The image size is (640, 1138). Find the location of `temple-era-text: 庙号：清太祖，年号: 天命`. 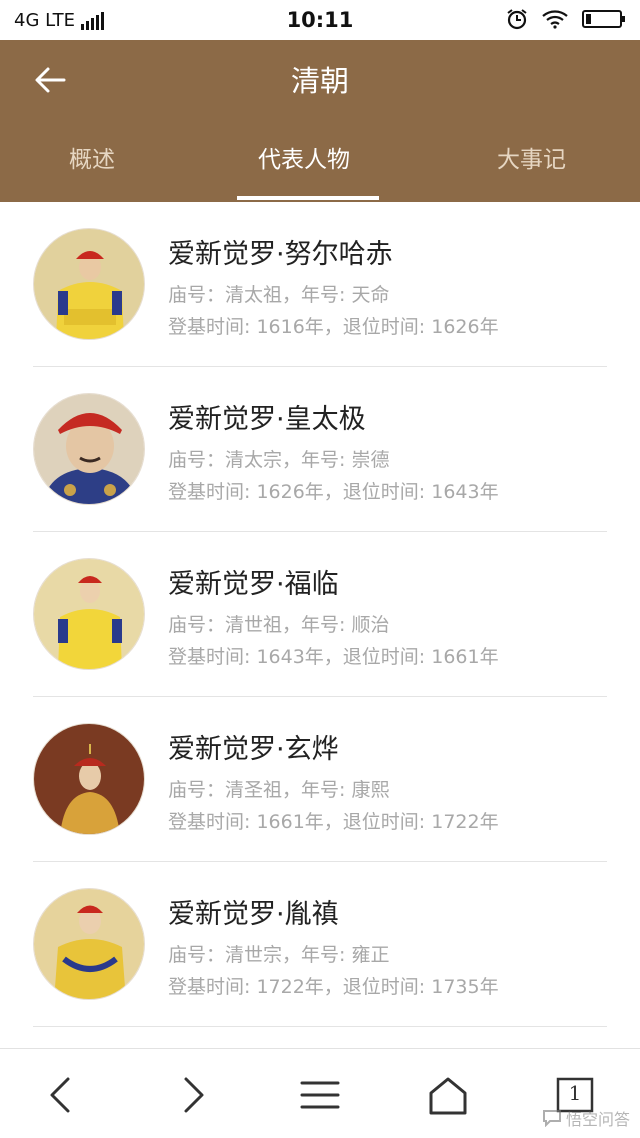

temple-era-text: 庙号：清太祖，年号: 天命 is located at coordinates (279, 295).